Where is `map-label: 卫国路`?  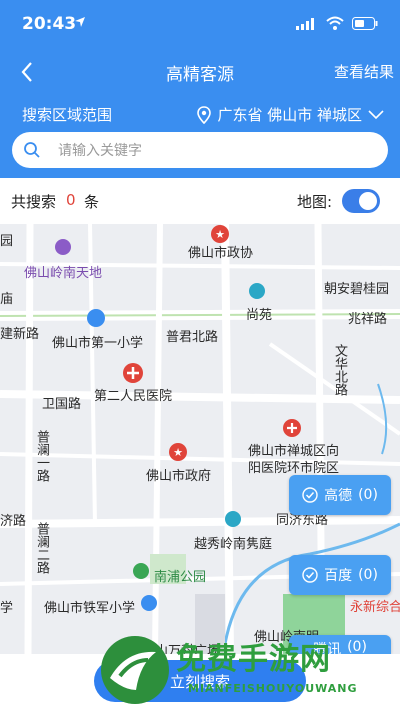
map-label: 卫国路 is located at coordinates (62, 404).